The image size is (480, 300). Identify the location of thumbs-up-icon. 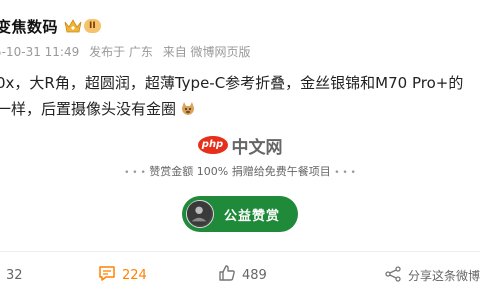
(227, 275).